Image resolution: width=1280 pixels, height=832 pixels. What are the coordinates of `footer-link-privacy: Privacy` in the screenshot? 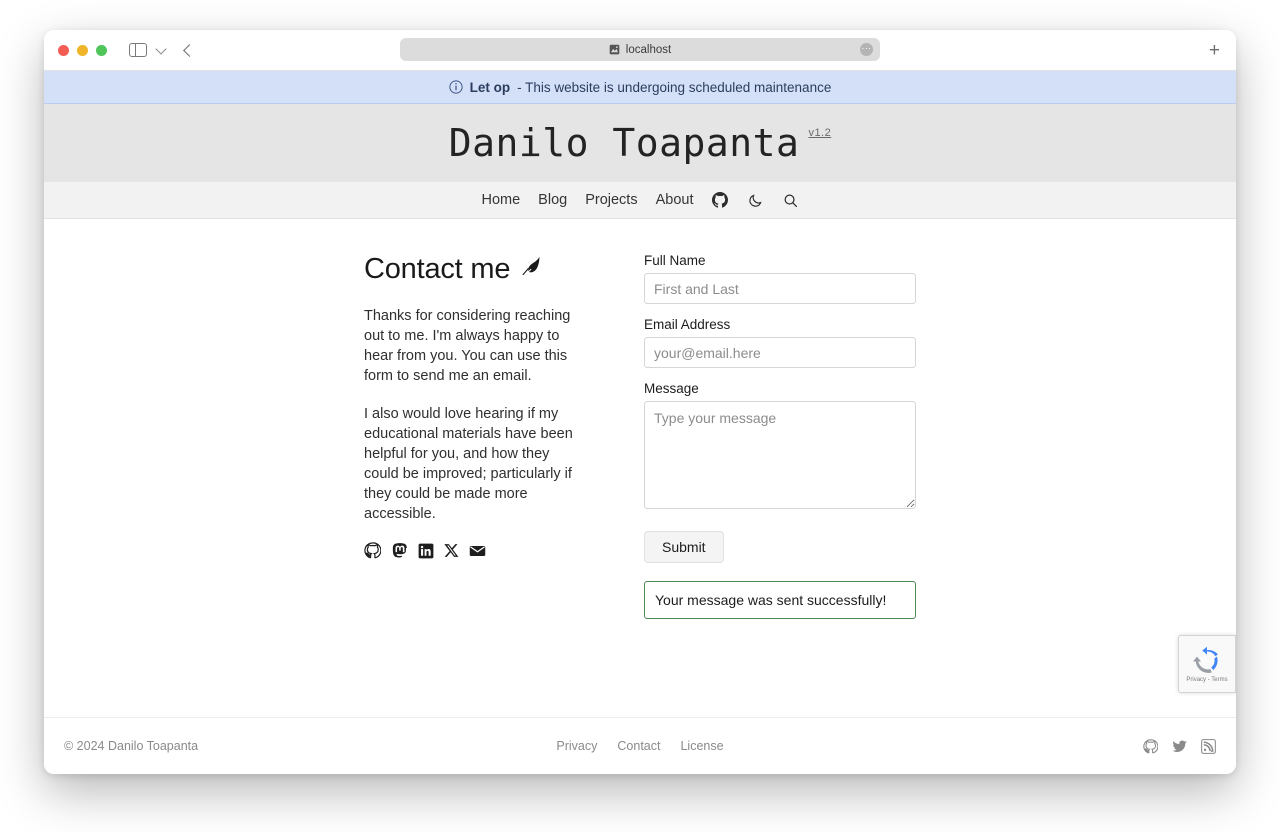 It's located at (576, 746).